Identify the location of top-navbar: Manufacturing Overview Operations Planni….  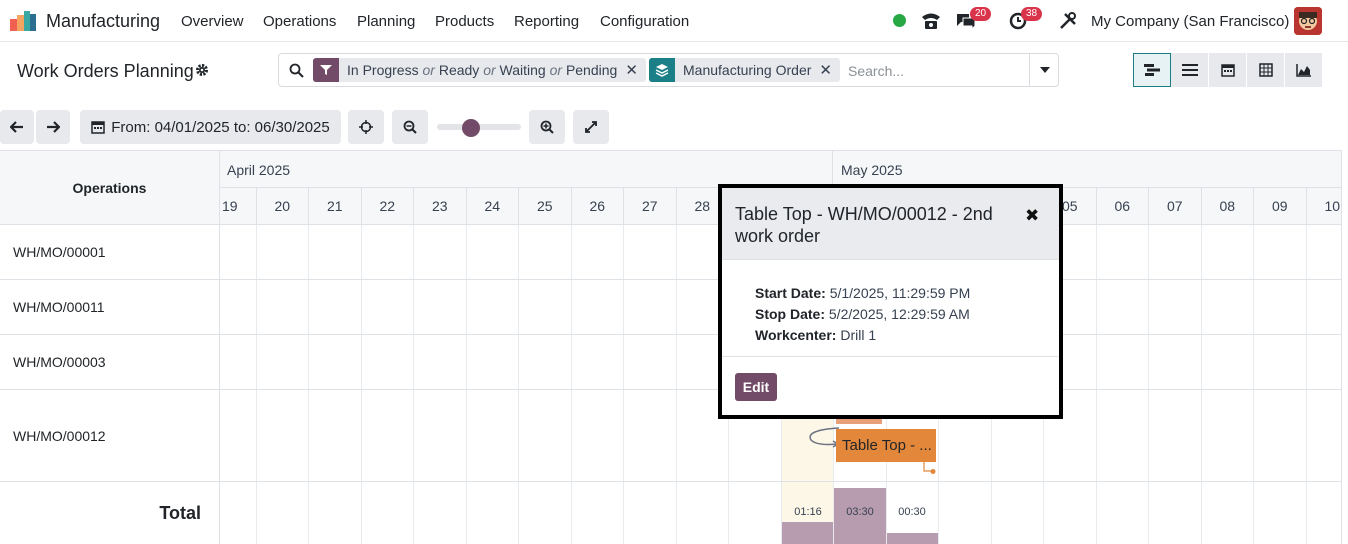
(674, 21).